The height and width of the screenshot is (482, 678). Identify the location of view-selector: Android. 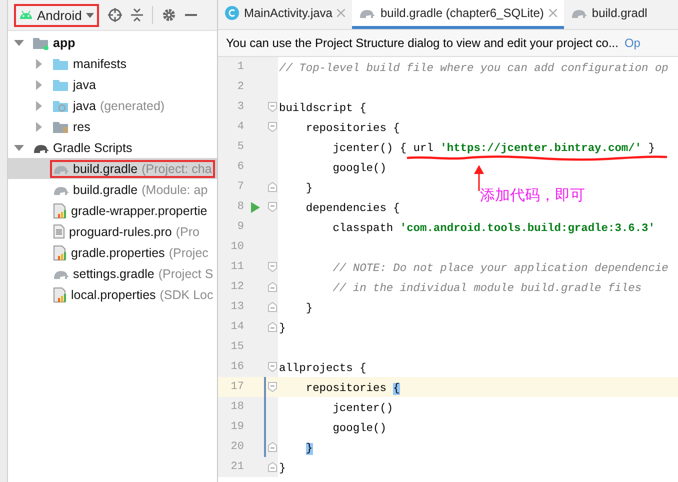
(56, 15).